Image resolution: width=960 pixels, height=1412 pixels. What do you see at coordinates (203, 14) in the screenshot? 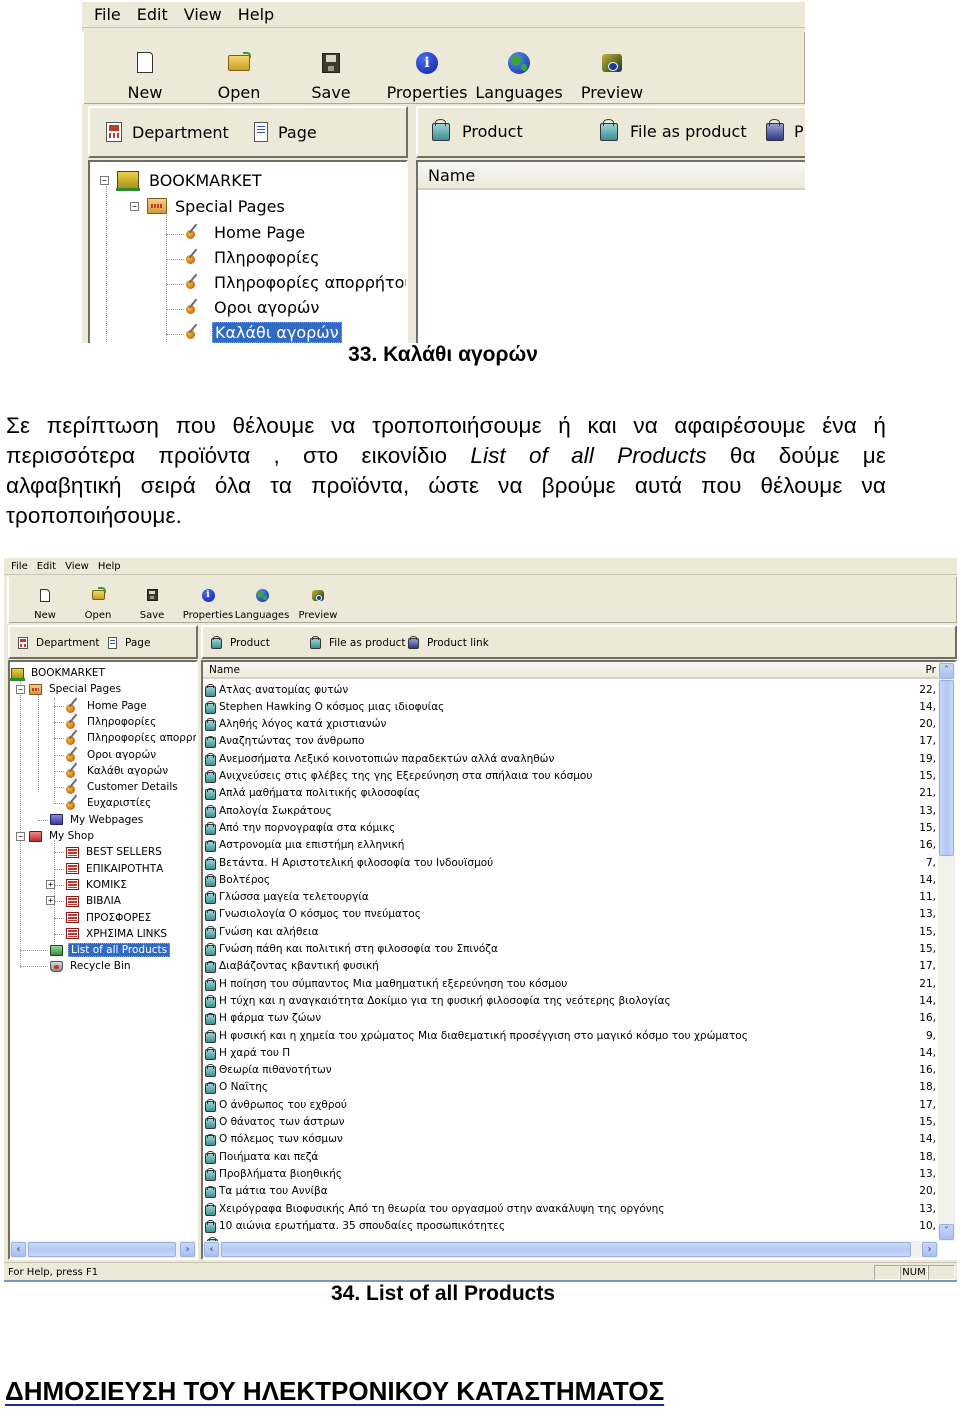
I see `menu-view: View` at bounding box center [203, 14].